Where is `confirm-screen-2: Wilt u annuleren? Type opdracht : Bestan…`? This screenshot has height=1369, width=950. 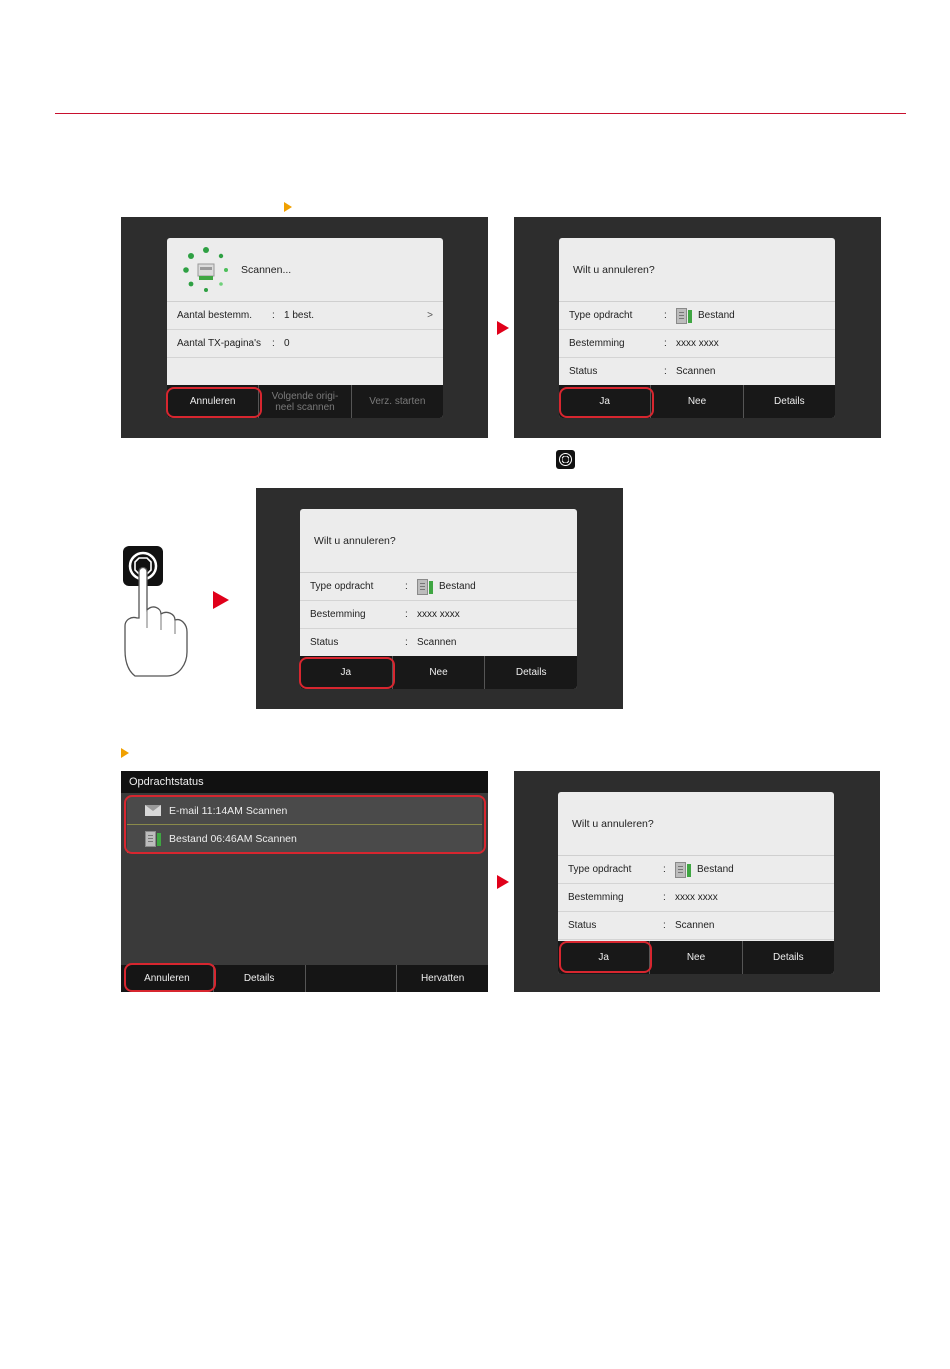 confirm-screen-2: Wilt u annuleren? Type opdracht : Bestan… is located at coordinates (439, 598).